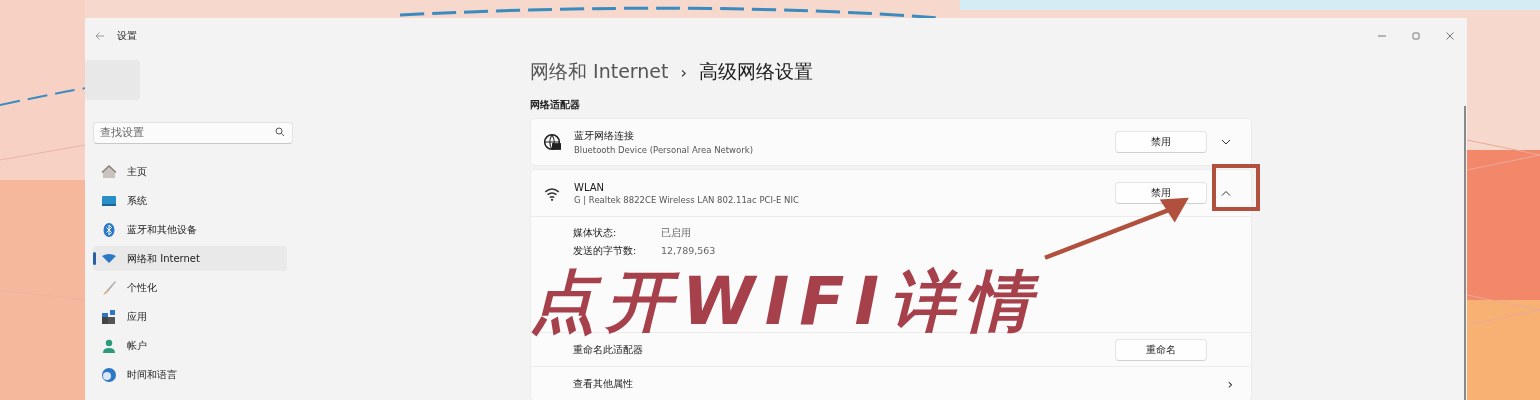 This screenshot has width=1540, height=400. What do you see at coordinates (190, 316) in the screenshot?
I see `nav-item: 应用` at bounding box center [190, 316].